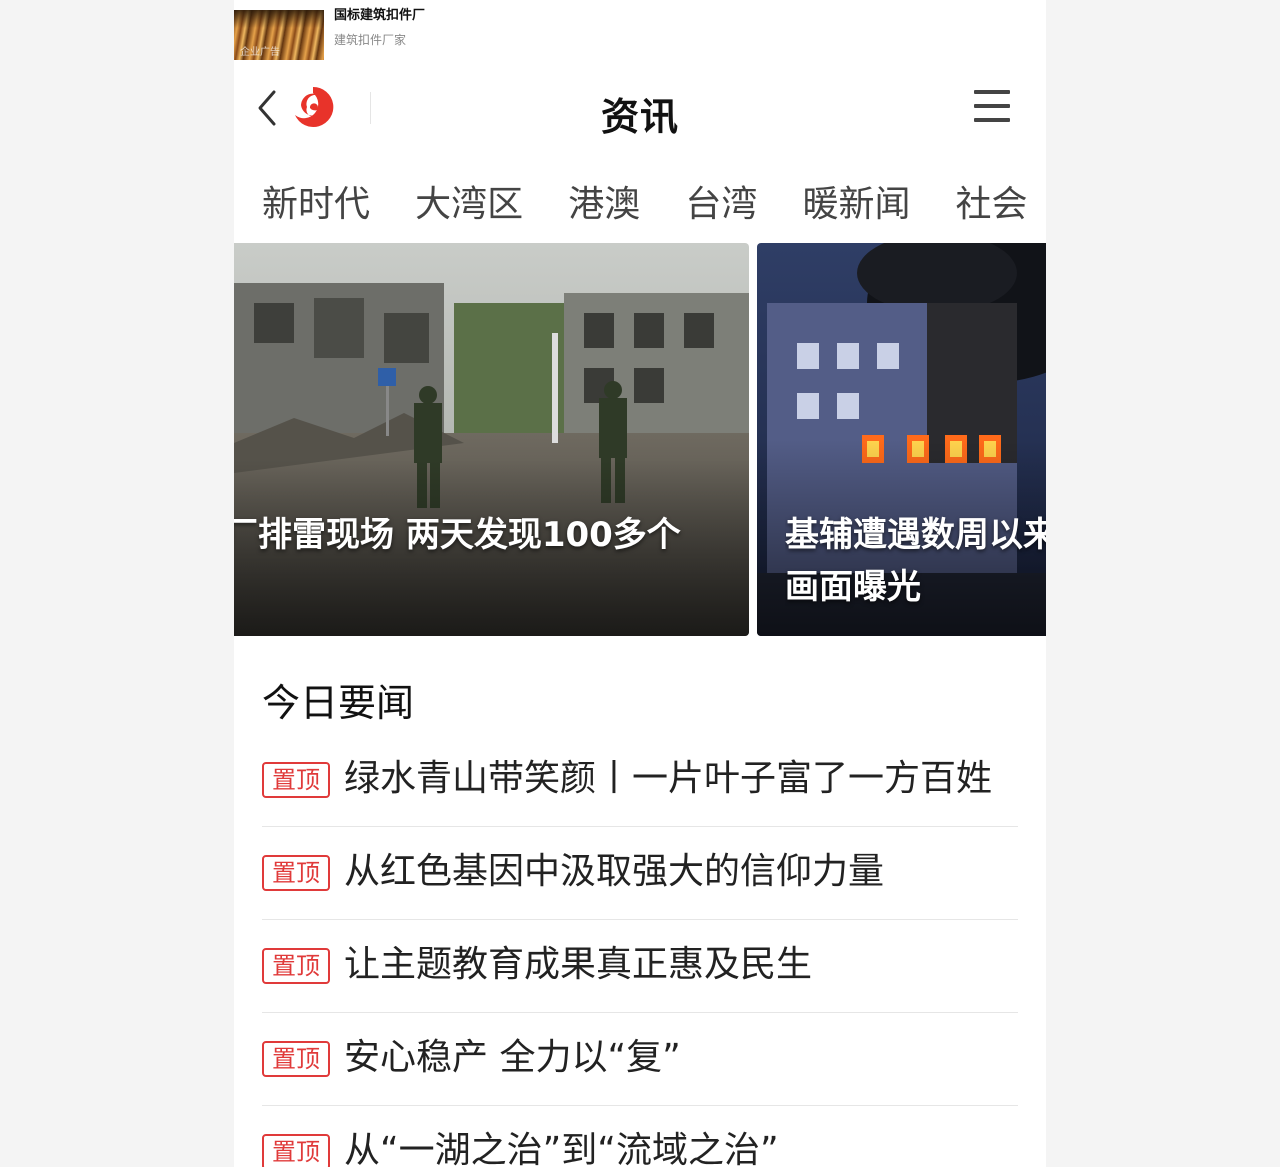  What do you see at coordinates (370, 40) in the screenshot?
I see `ad-subtitle: 建筑扣件厂家` at bounding box center [370, 40].